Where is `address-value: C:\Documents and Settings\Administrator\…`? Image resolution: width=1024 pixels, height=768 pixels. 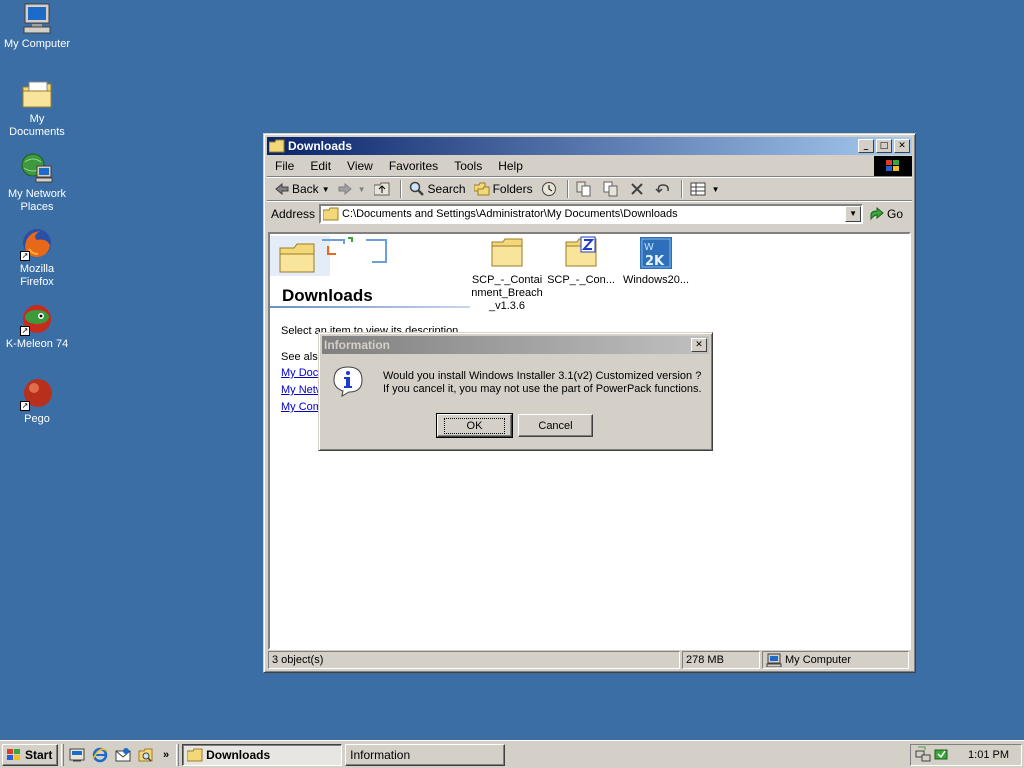 address-value: C:\Documents and Settings\Administrator\… is located at coordinates (510, 213).